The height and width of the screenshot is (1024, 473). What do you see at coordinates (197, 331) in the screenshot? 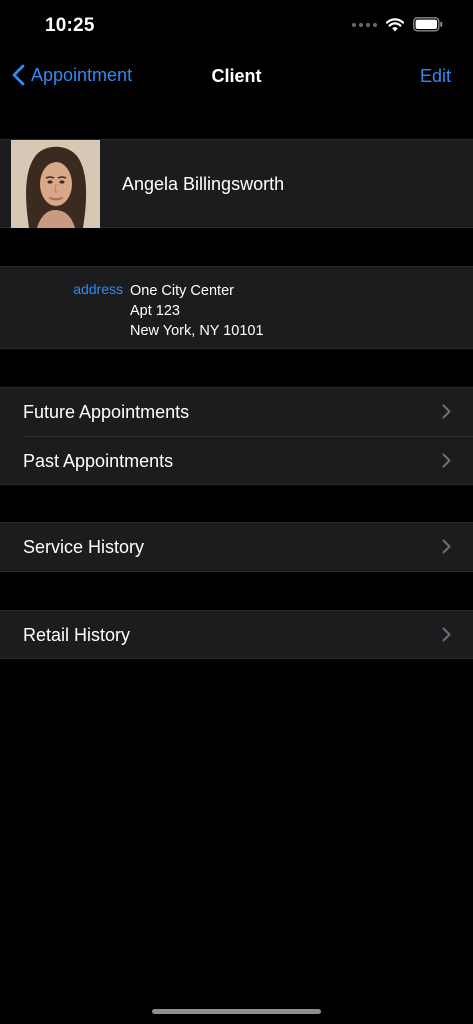
I see `address-line-3: New York, NY 10101` at bounding box center [197, 331].